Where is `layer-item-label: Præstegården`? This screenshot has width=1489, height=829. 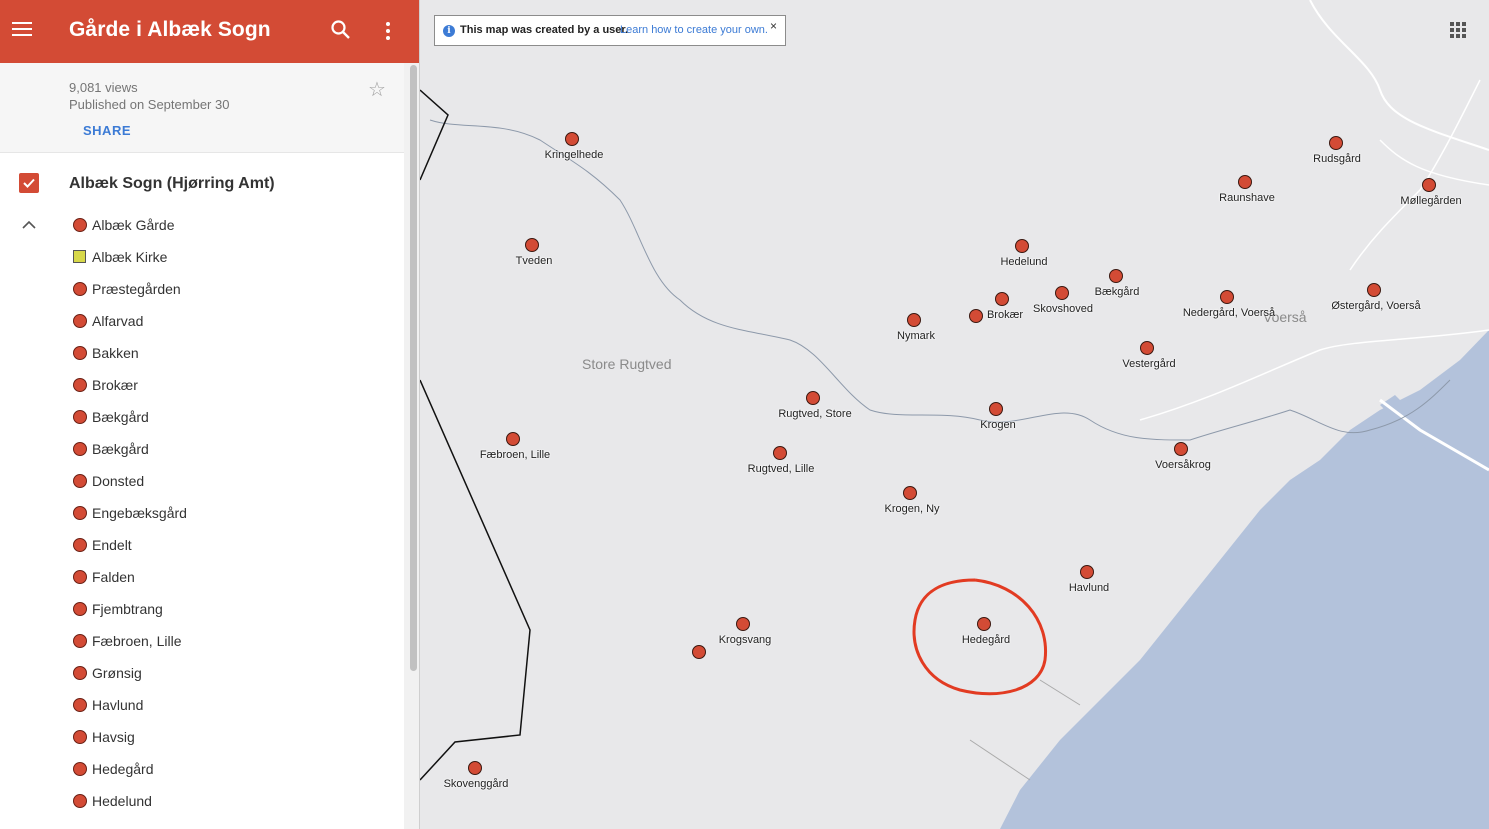
layer-item-label: Præstegården is located at coordinates (136, 289).